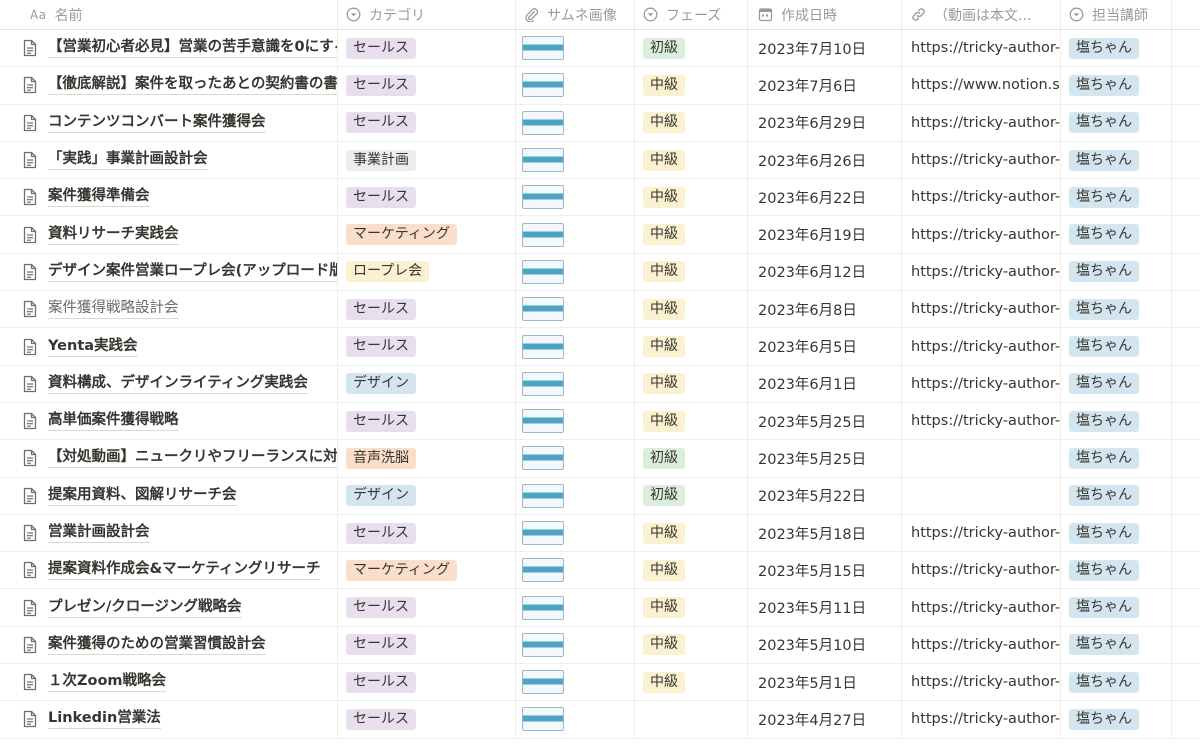 This screenshot has width=1200, height=747. I want to click on category-cell: マーケティング, so click(427, 234).